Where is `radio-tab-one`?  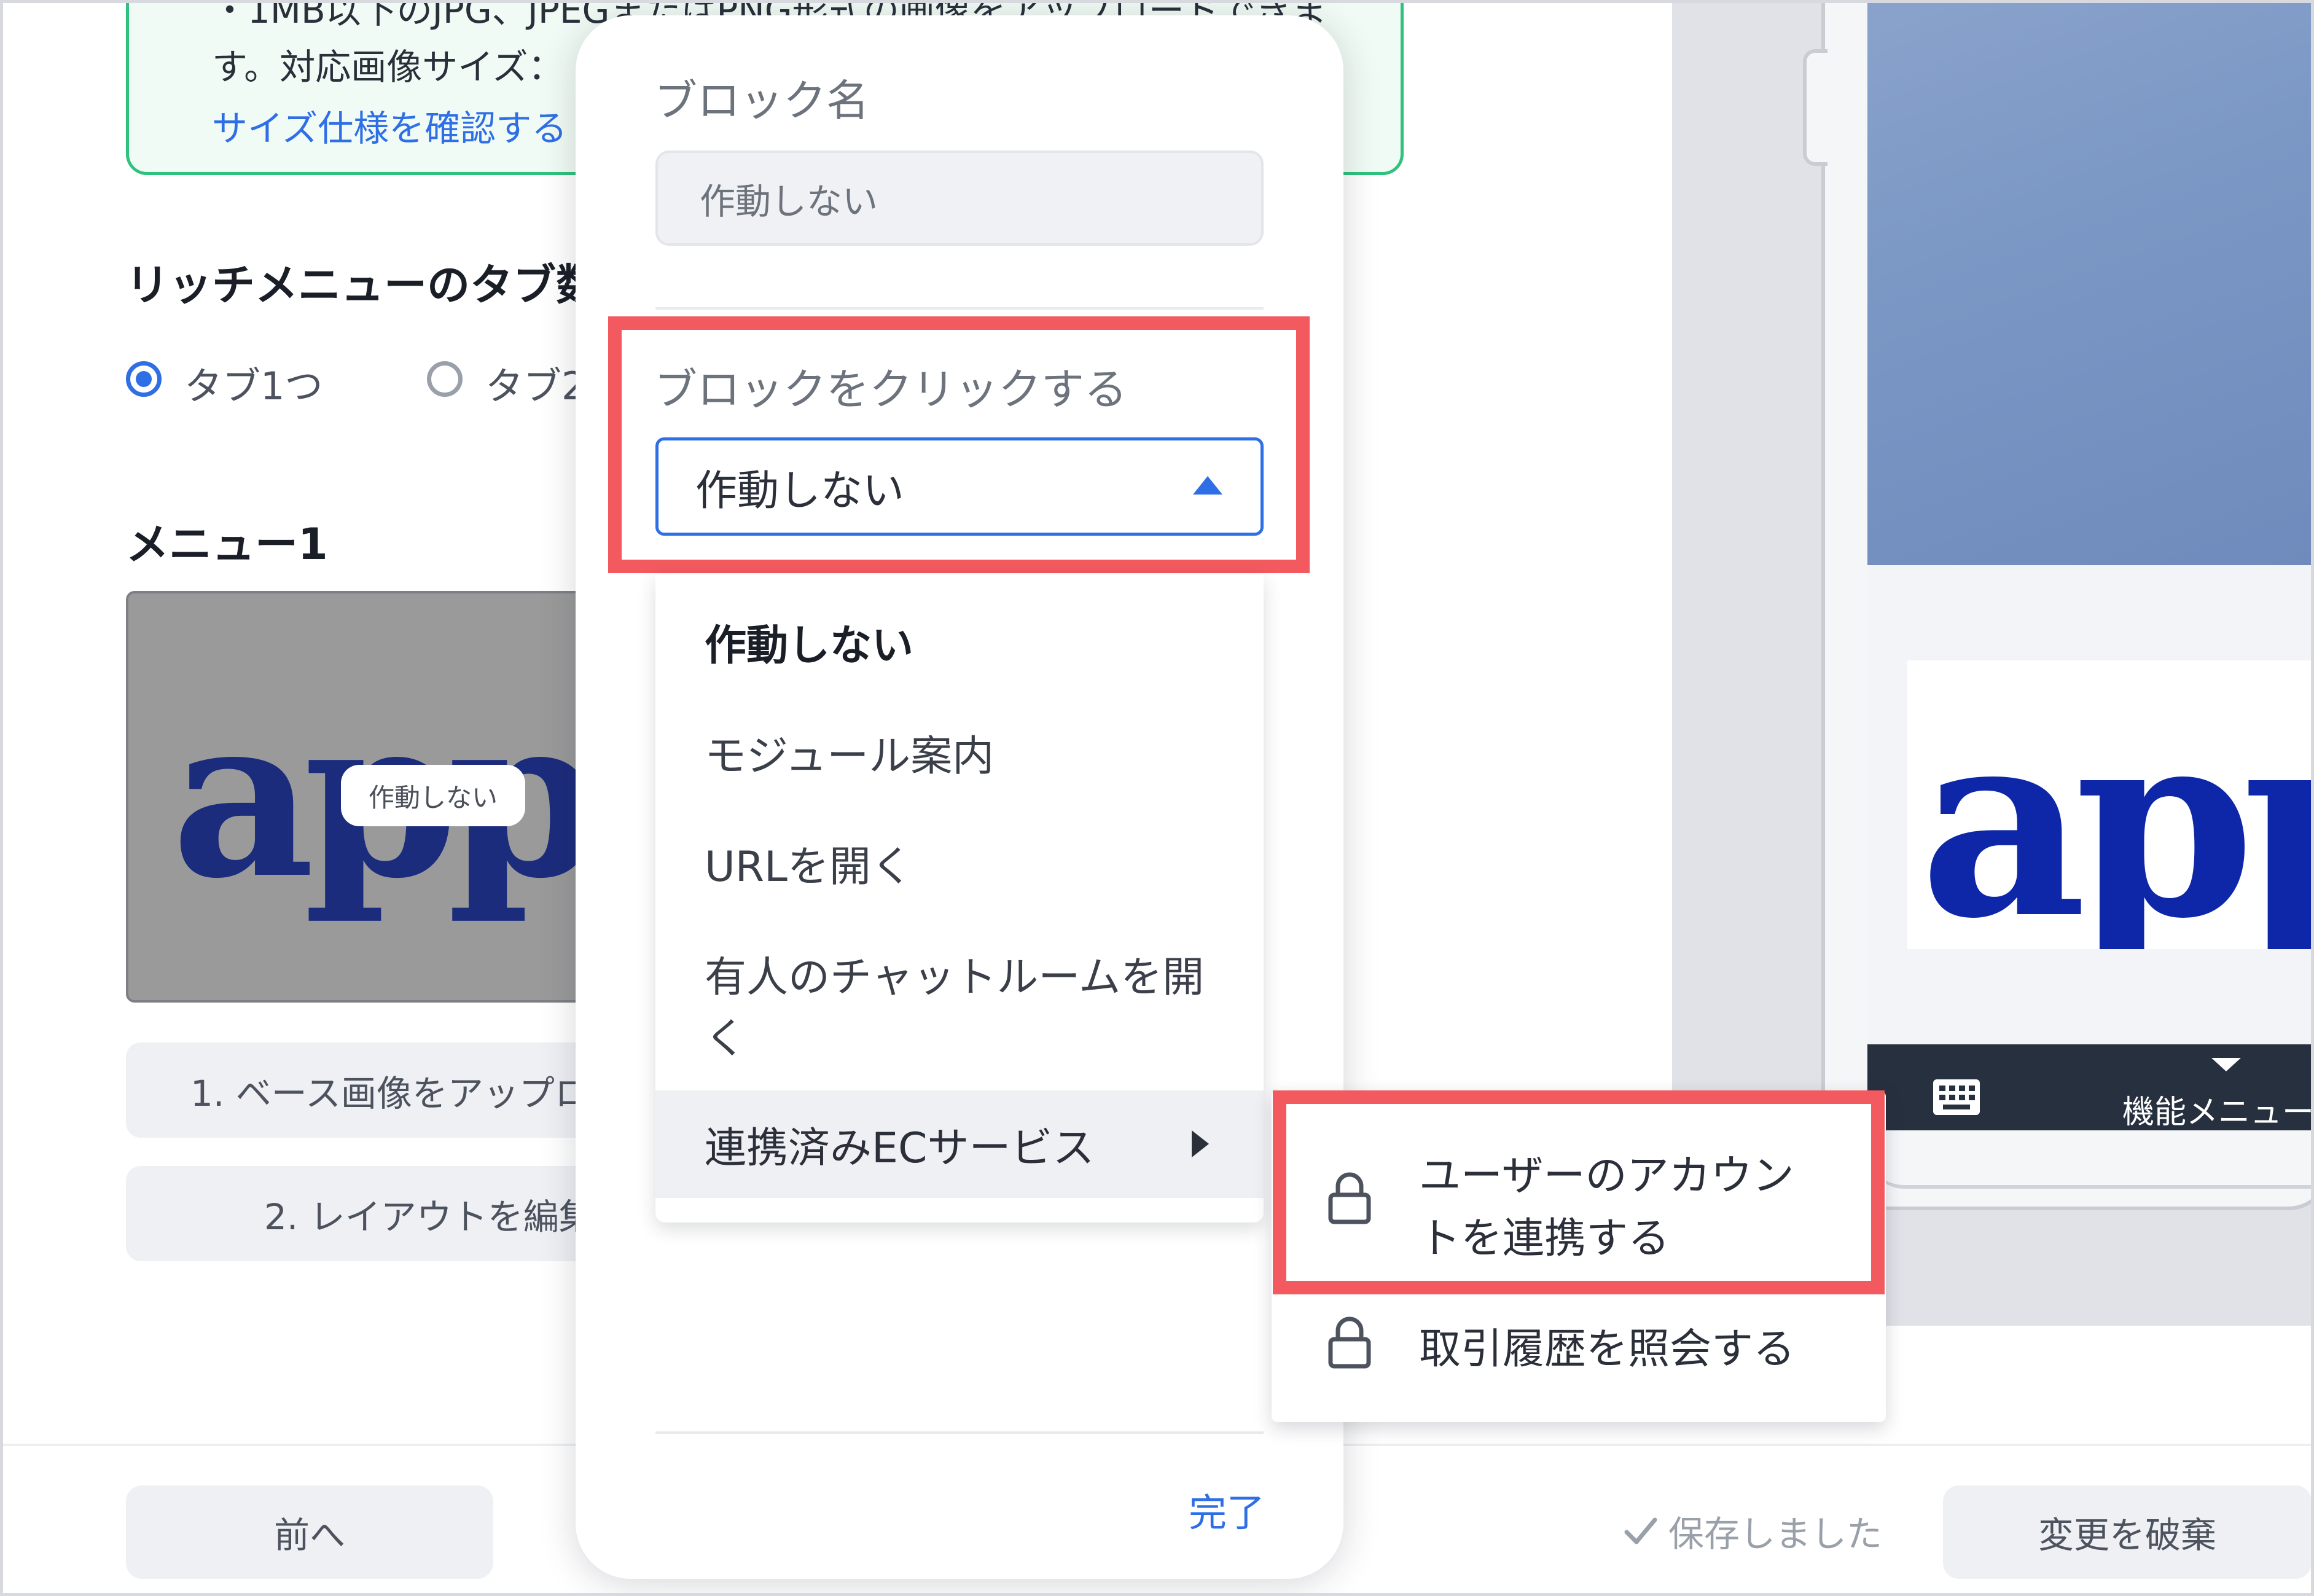
radio-tab-one is located at coordinates (144, 379).